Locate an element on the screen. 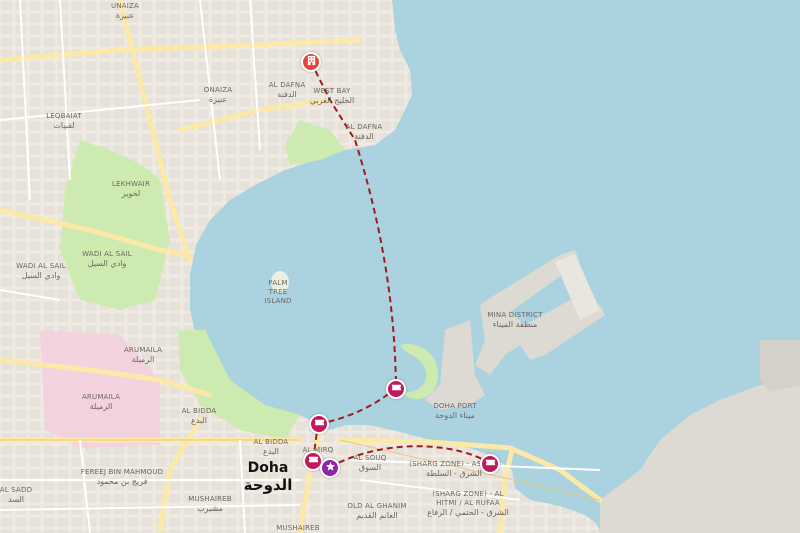 The image size is (800, 533). label-doha-port: DOHA PORT ميناء الدوحة is located at coordinates (455, 411).